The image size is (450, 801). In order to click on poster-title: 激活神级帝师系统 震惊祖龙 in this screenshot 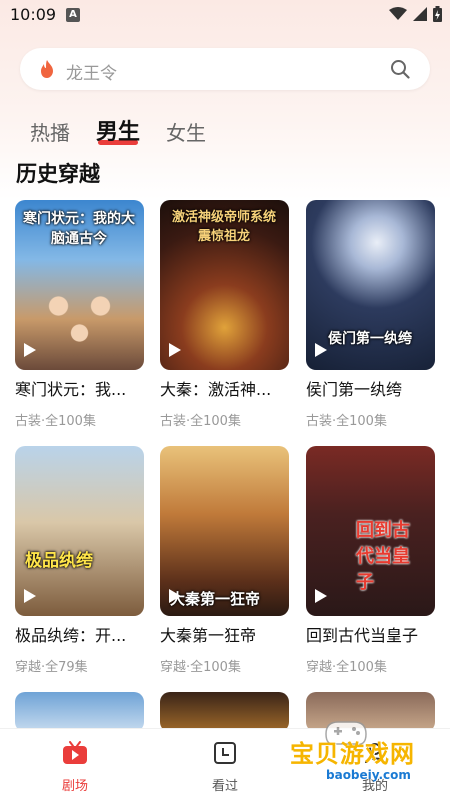, I will do `click(223, 227)`.